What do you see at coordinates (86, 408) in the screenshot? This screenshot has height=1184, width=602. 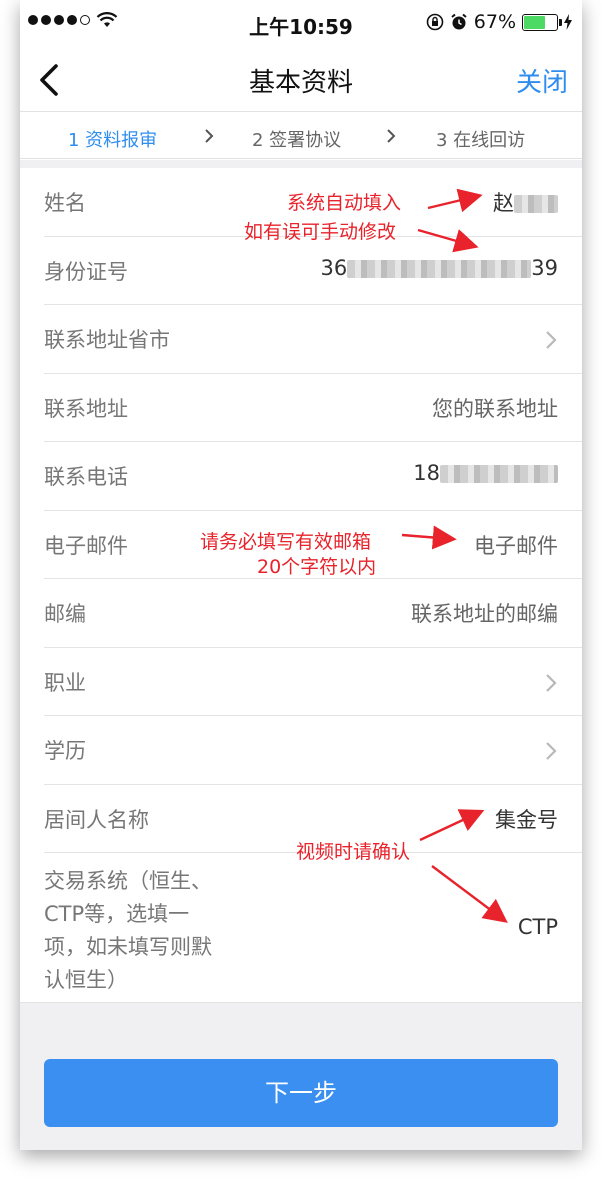 I see `address-label: 联系地址` at bounding box center [86, 408].